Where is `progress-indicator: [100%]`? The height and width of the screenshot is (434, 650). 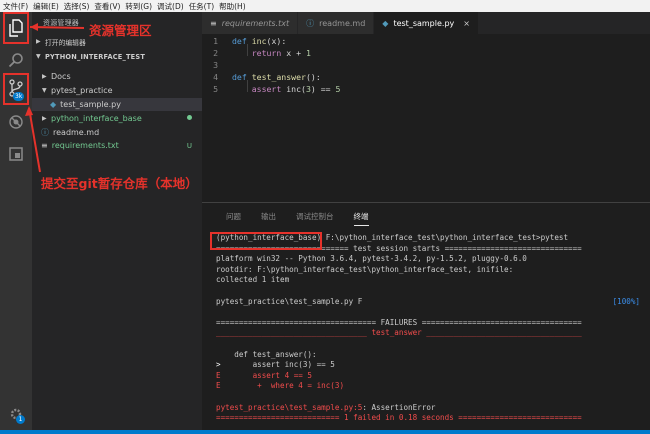 progress-indicator: [100%] is located at coordinates (626, 301).